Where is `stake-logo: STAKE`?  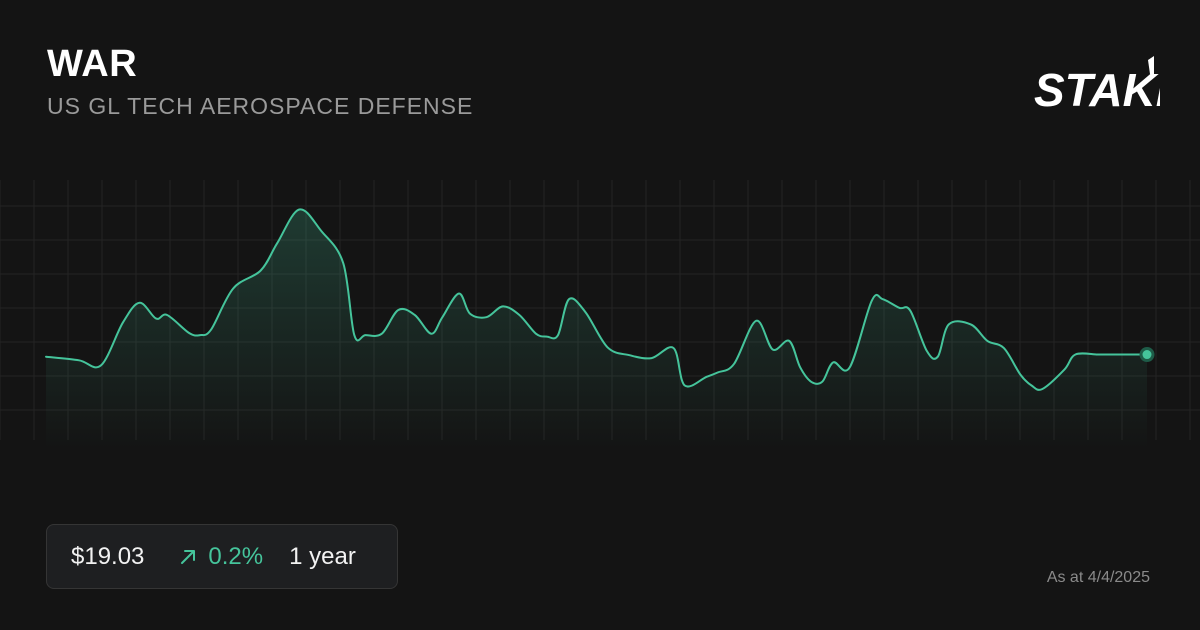 stake-logo: STAKE is located at coordinates (1097, 86).